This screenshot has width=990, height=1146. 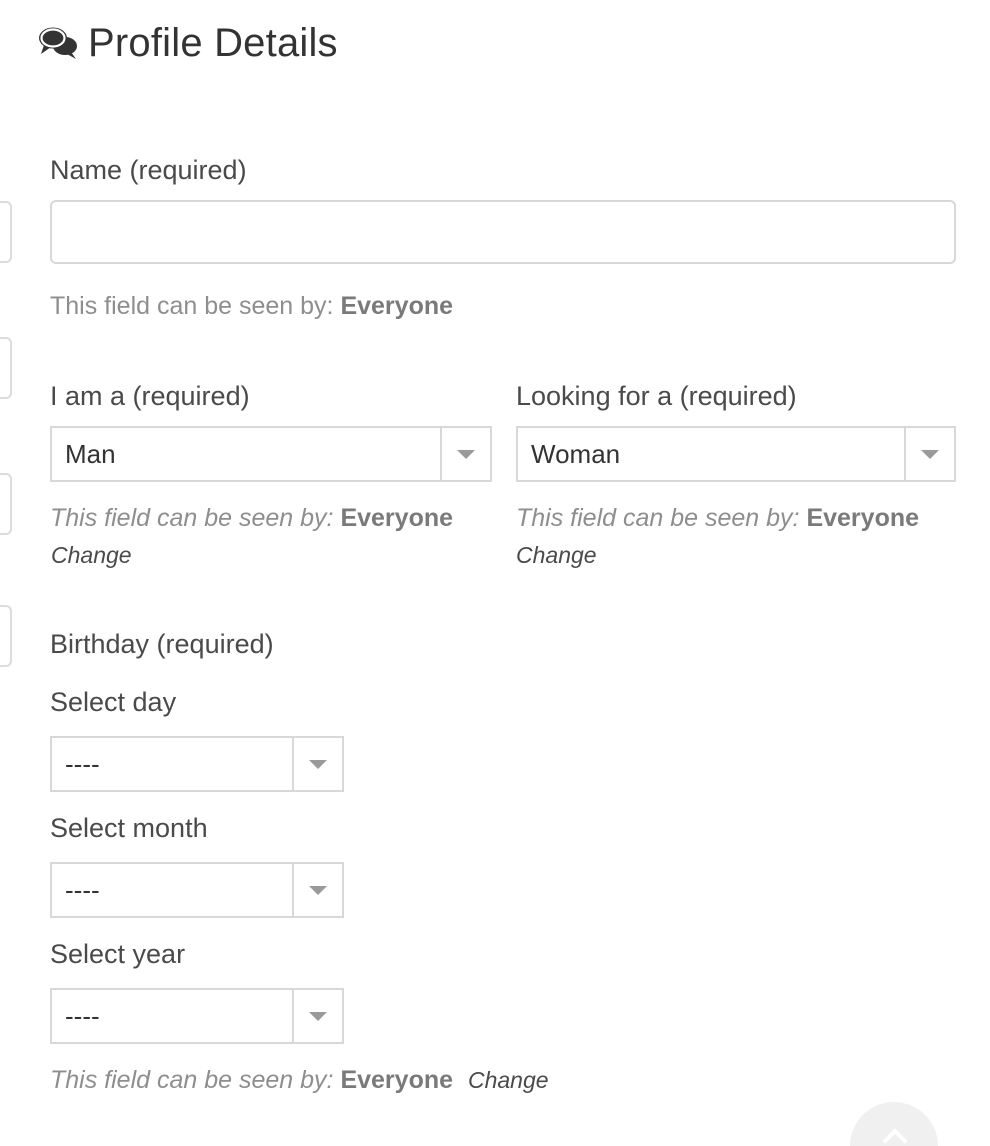 I want to click on looking-for-select: Woman, so click(x=736, y=454).